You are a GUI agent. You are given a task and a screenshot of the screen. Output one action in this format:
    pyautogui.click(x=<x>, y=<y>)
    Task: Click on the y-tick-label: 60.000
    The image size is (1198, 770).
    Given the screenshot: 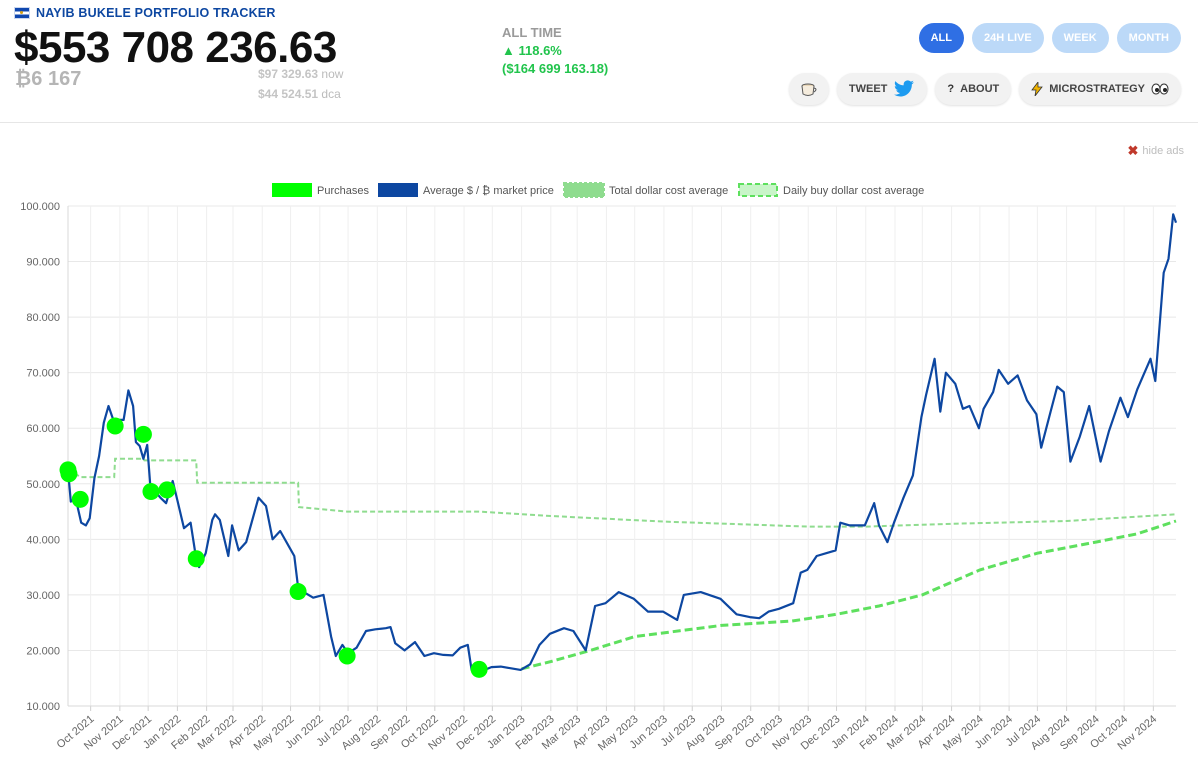 What is the action you would take?
    pyautogui.click(x=43, y=429)
    